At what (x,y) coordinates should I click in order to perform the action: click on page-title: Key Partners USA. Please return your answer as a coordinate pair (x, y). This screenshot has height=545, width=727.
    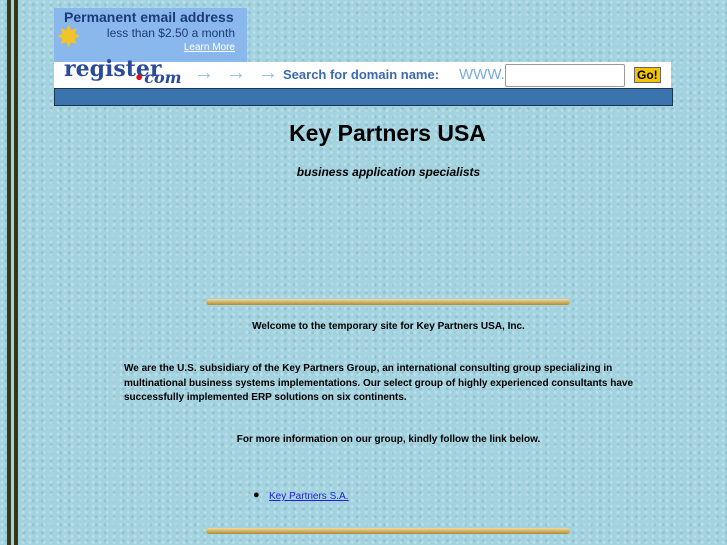
    Looking at the image, I should click on (387, 133).